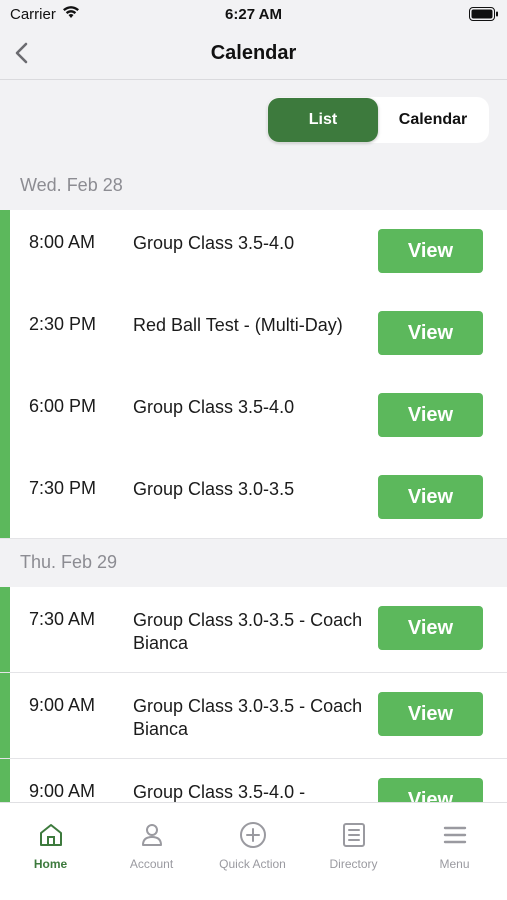 The image size is (507, 900). I want to click on event-time: 2:30 PM, so click(63, 324).